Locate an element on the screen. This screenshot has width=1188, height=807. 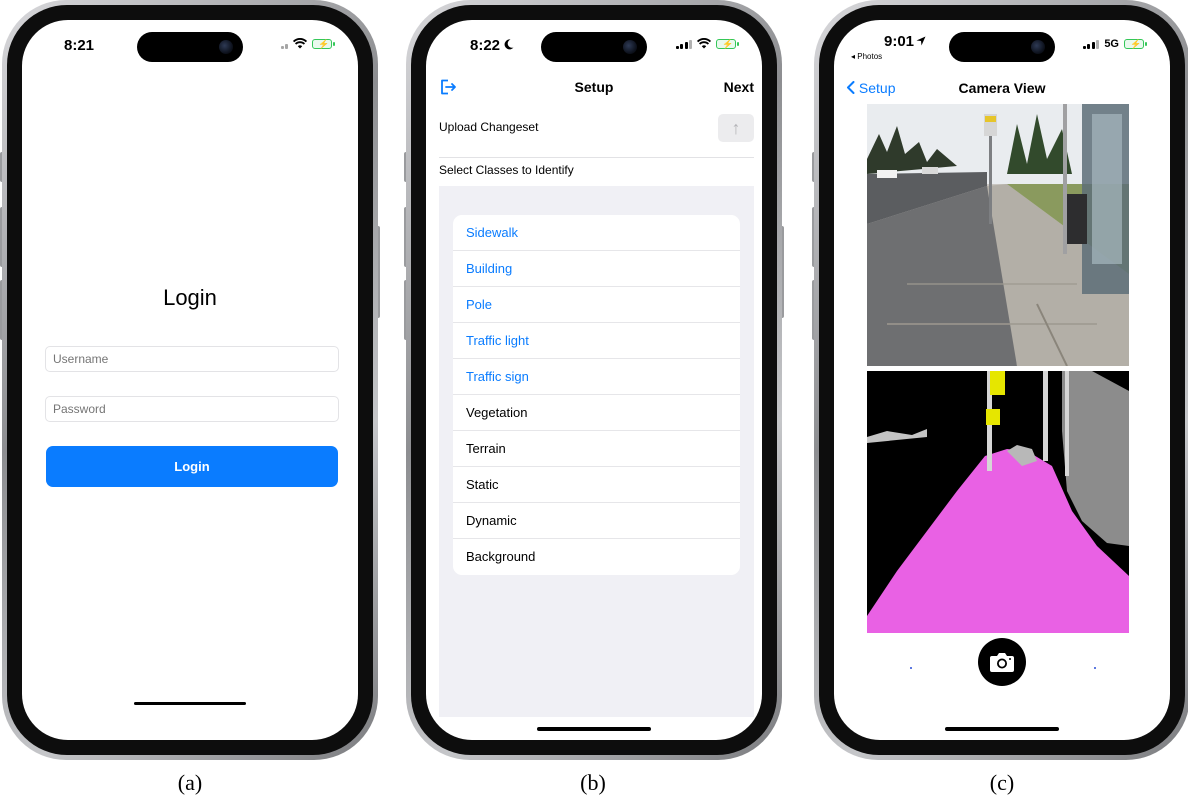
network-type: 5G is located at coordinates (1111, 44).